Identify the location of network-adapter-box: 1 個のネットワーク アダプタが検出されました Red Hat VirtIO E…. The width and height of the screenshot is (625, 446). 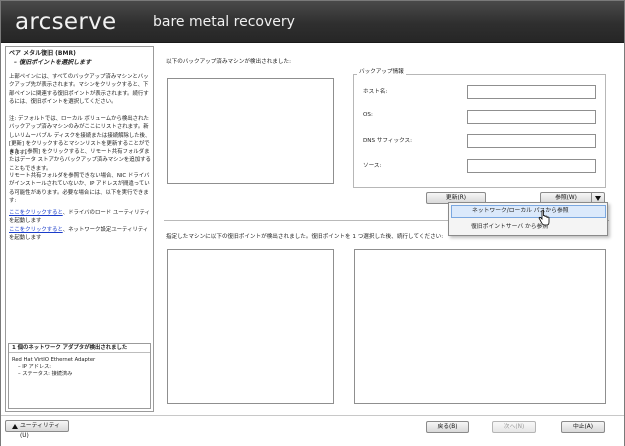
(79, 376).